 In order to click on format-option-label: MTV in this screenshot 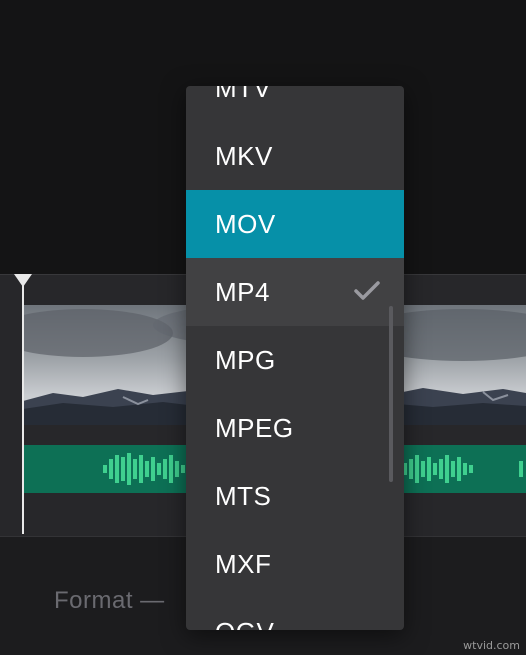, I will do `click(243, 94)`.